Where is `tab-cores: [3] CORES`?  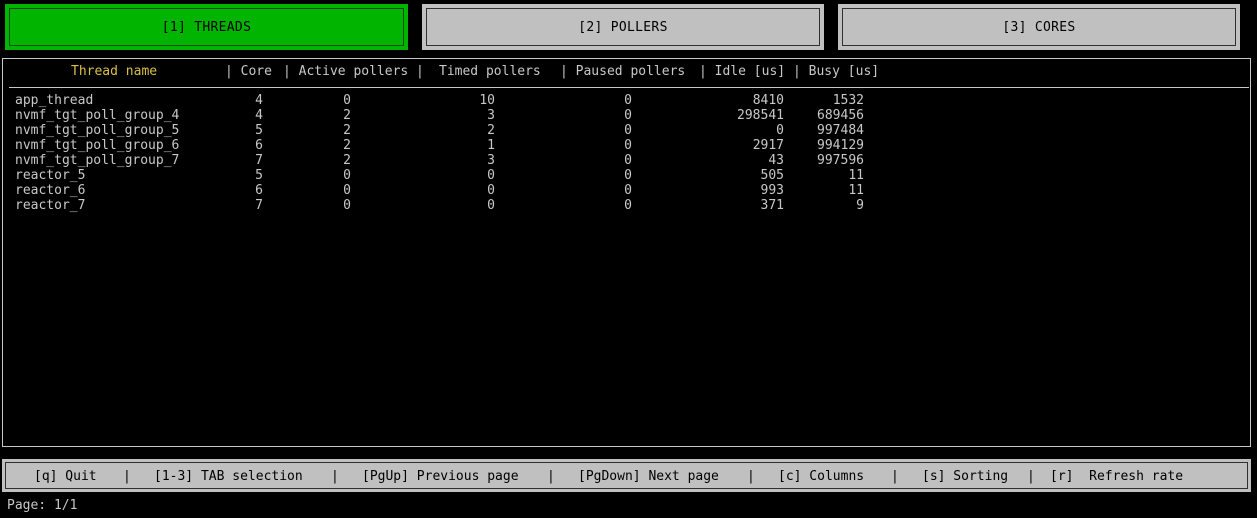
tab-cores: [3] CORES is located at coordinates (1039, 27).